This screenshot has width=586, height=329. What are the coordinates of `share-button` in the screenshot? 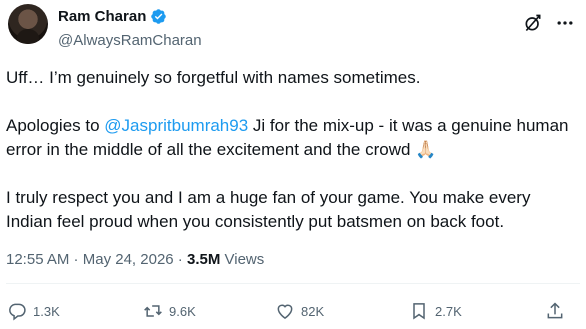 It's located at (558, 311).